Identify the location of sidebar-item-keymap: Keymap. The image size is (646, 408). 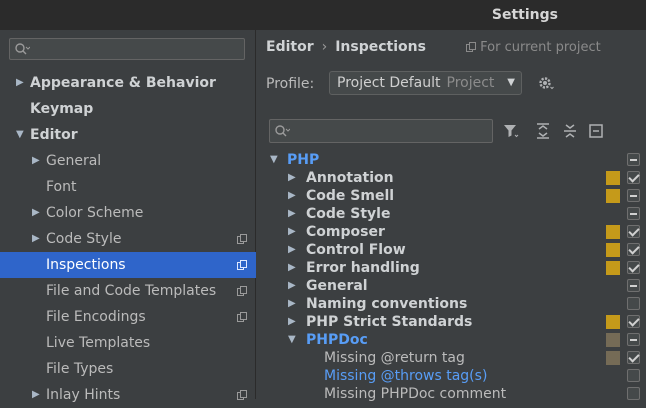
(128, 109).